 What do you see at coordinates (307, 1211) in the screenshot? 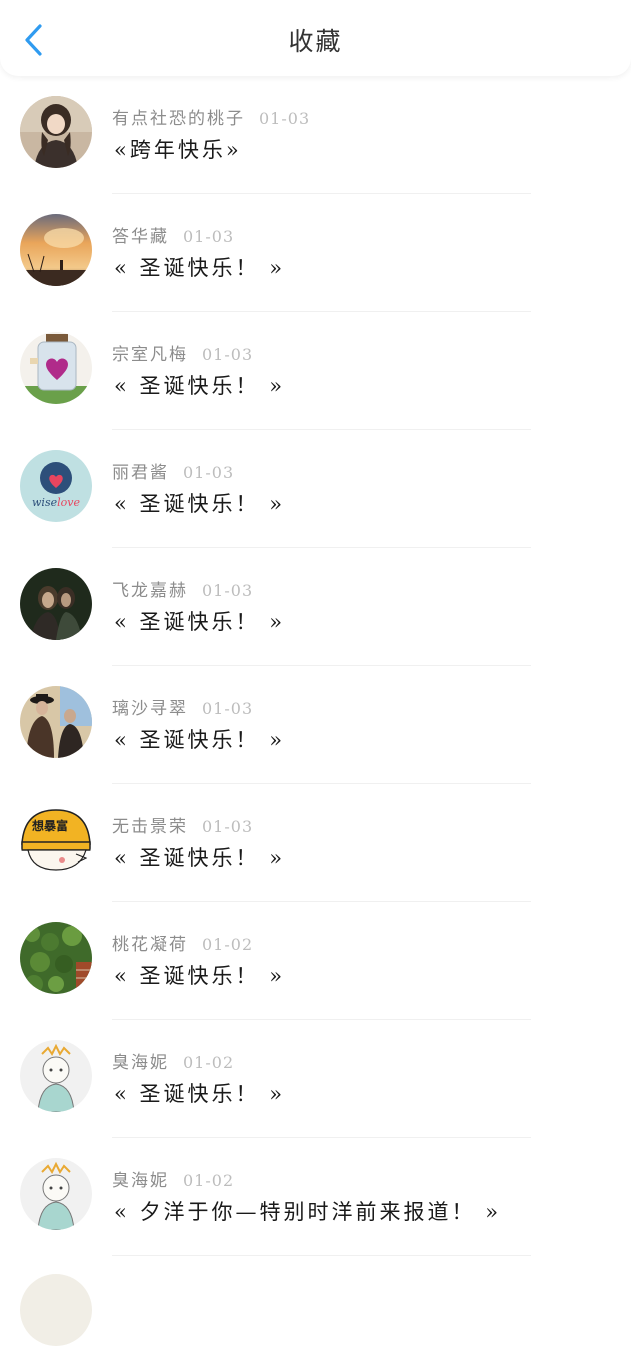
I see `favorite-message: « 夕洋于你—特别时洋前来报道！ »` at bounding box center [307, 1211].